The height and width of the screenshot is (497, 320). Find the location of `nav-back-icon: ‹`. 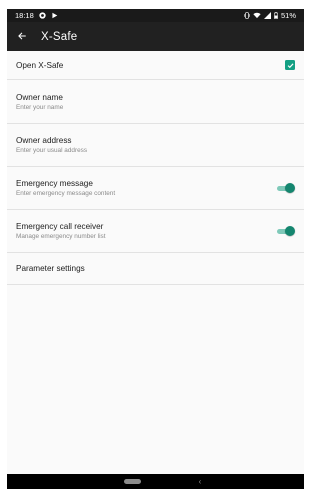

nav-back-icon: ‹ is located at coordinates (200, 481).